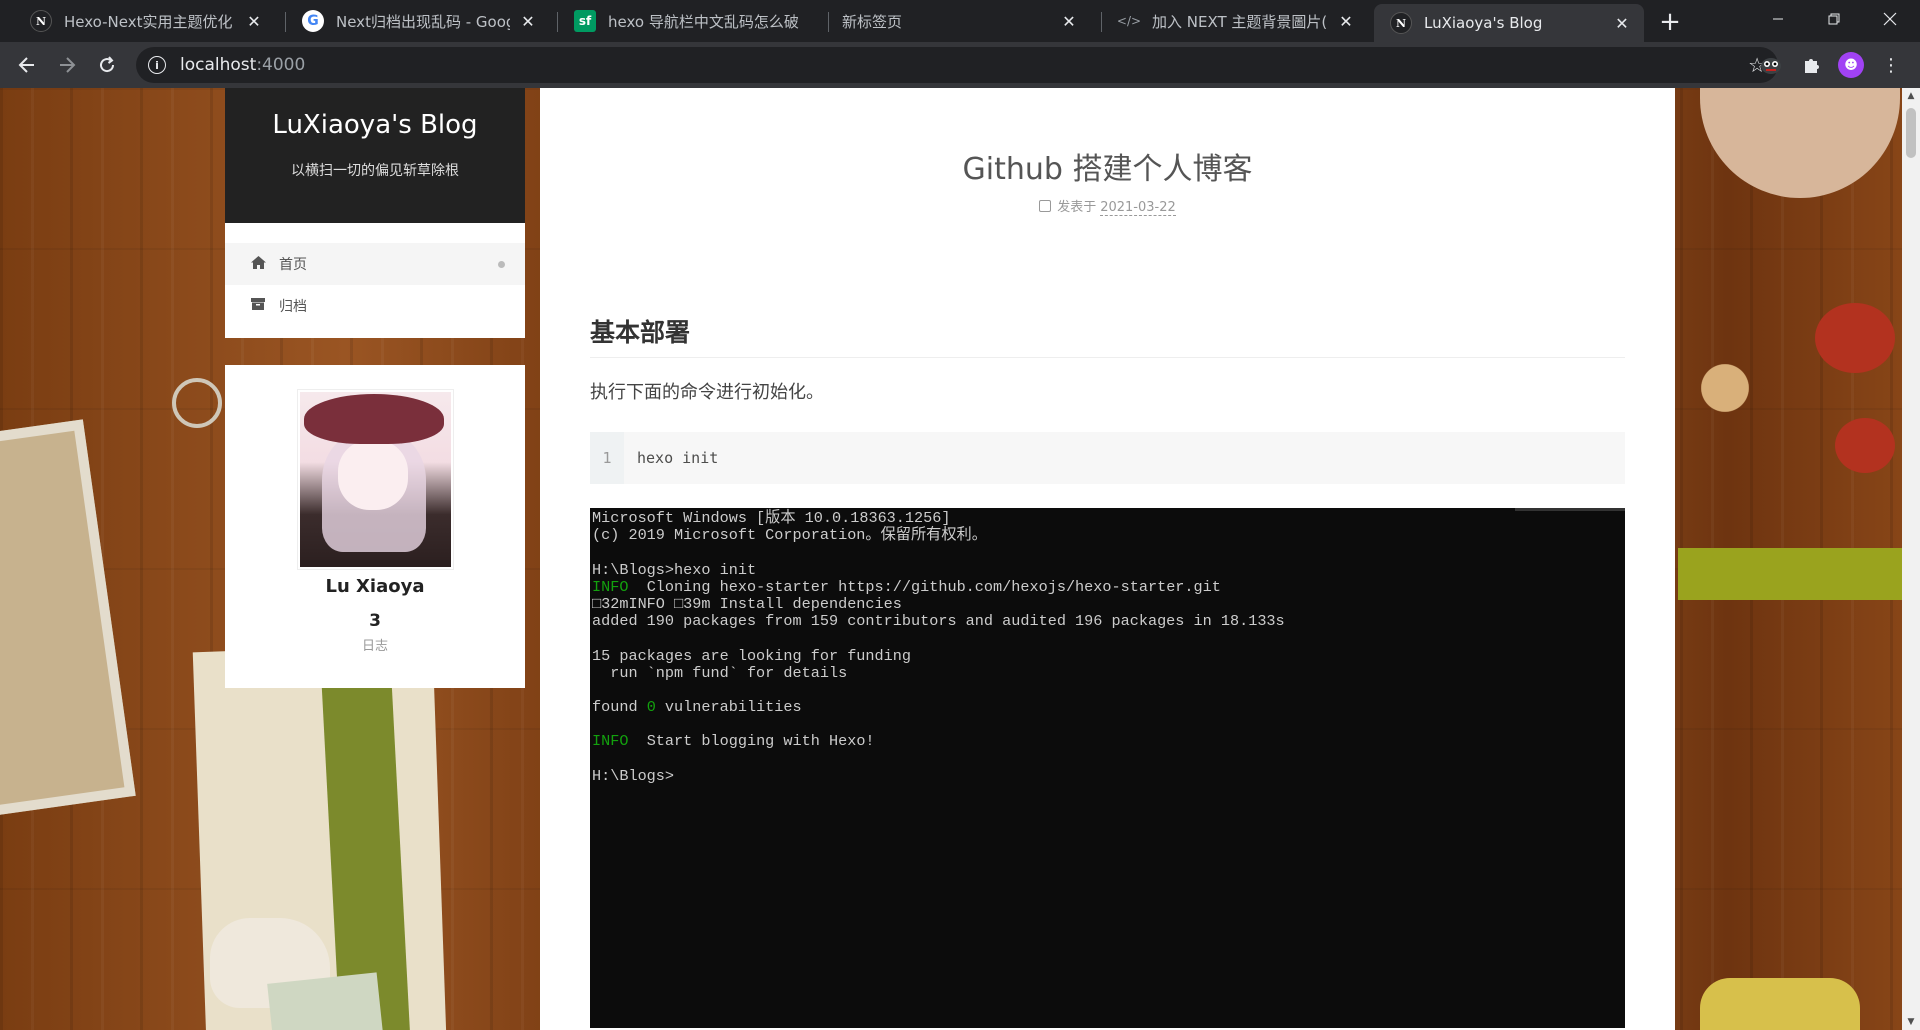  What do you see at coordinates (293, 307) in the screenshot?
I see `menu-item-label: 归档` at bounding box center [293, 307].